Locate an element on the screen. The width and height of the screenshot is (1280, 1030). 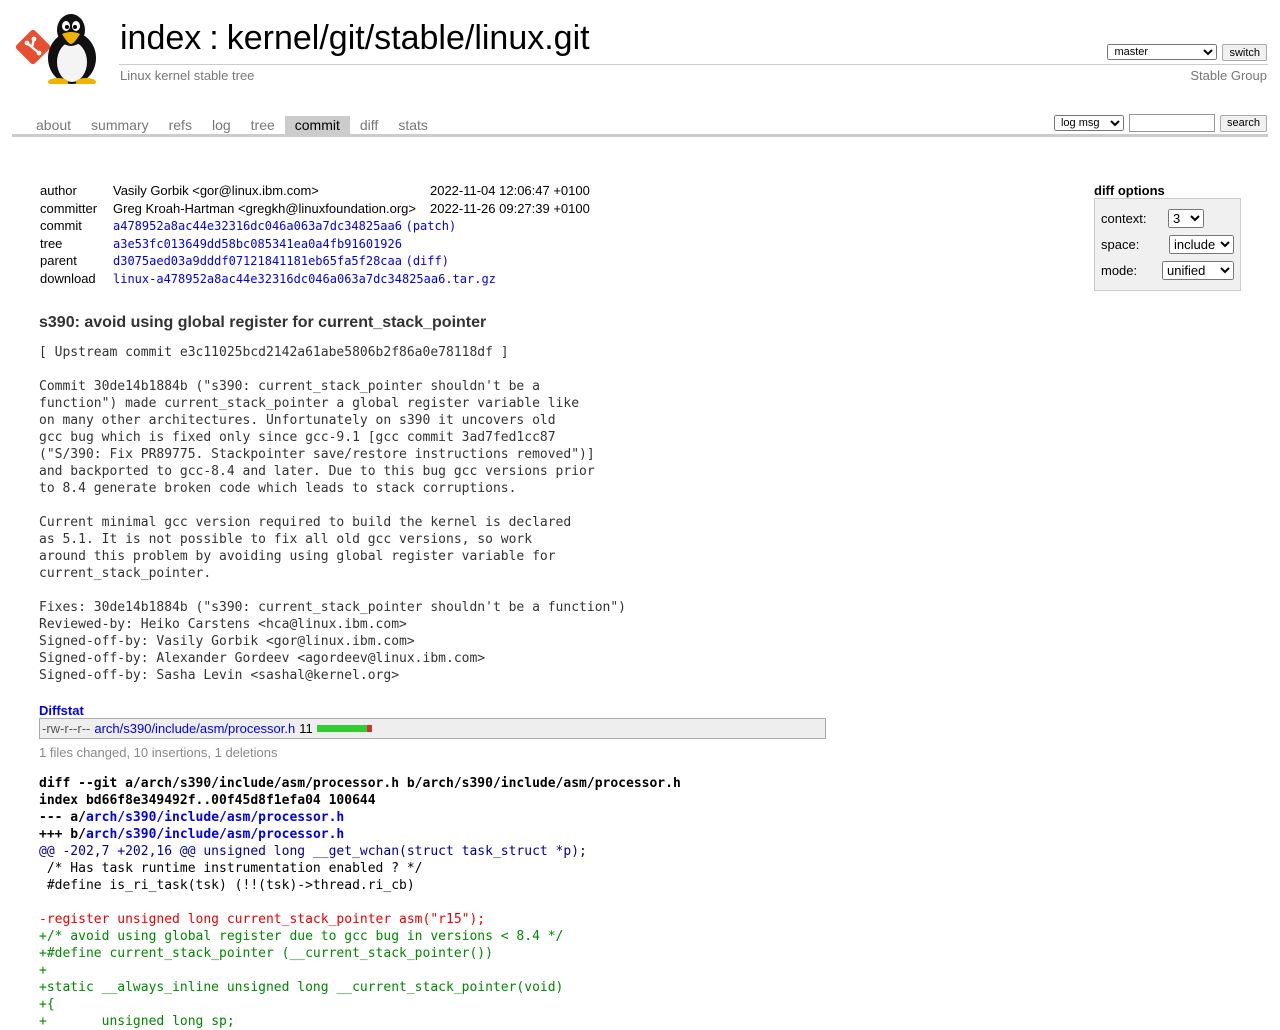
space-option-row: space: include is located at coordinates (1167, 244).